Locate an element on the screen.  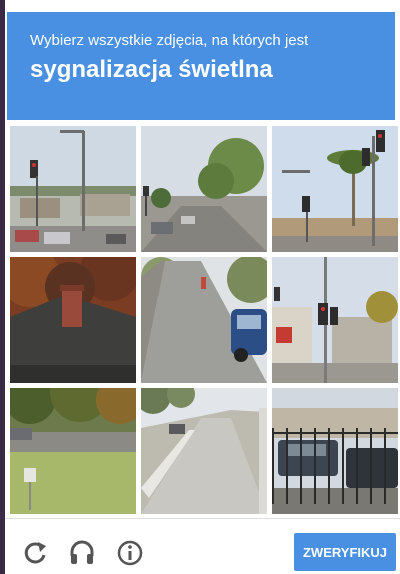
target-object-text: sygnalizacja świetlna is located at coordinates (151, 69).